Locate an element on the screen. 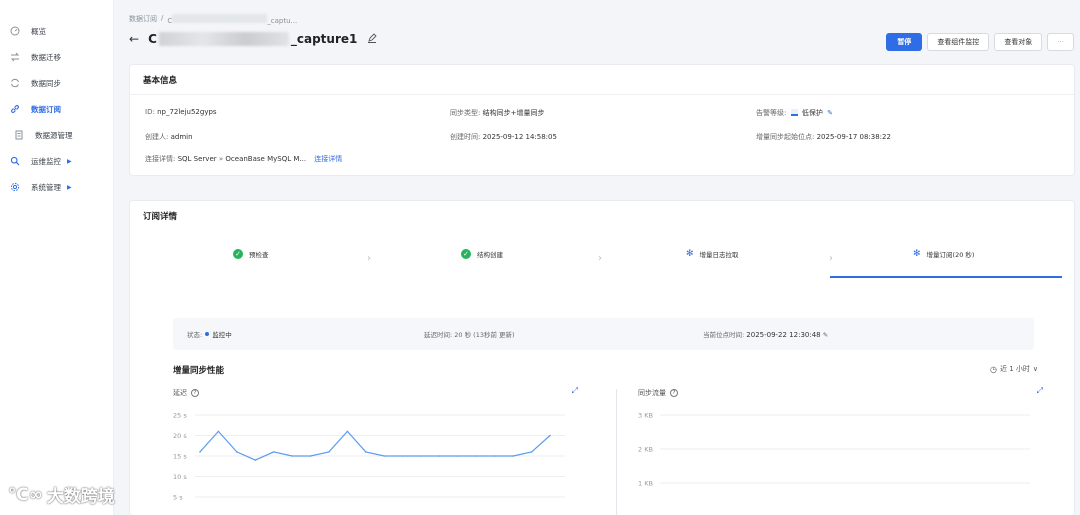 The width and height of the screenshot is (1080, 515). sidebar-item-system: 系统管理 ▶ is located at coordinates (56, 187).